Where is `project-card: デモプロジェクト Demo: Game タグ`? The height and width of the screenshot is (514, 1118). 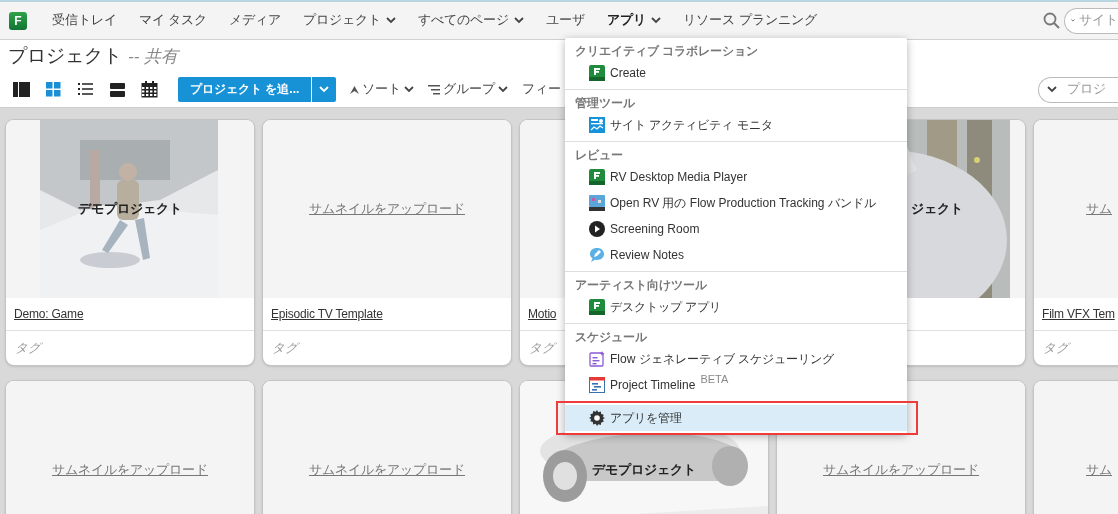 project-card: デモプロジェクト Demo: Game タグ is located at coordinates (130, 242).